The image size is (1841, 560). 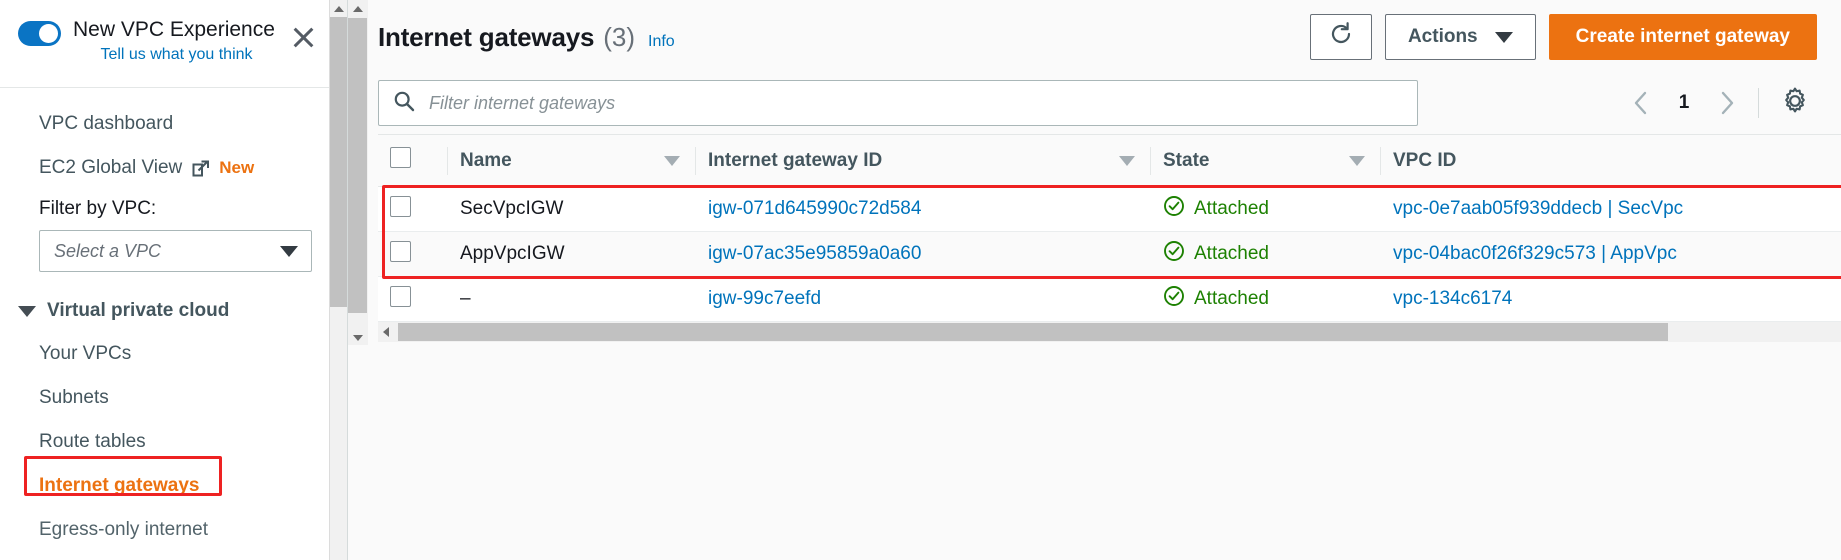 What do you see at coordinates (357, 165) in the screenshot?
I see `content-scrollbar-thumb` at bounding box center [357, 165].